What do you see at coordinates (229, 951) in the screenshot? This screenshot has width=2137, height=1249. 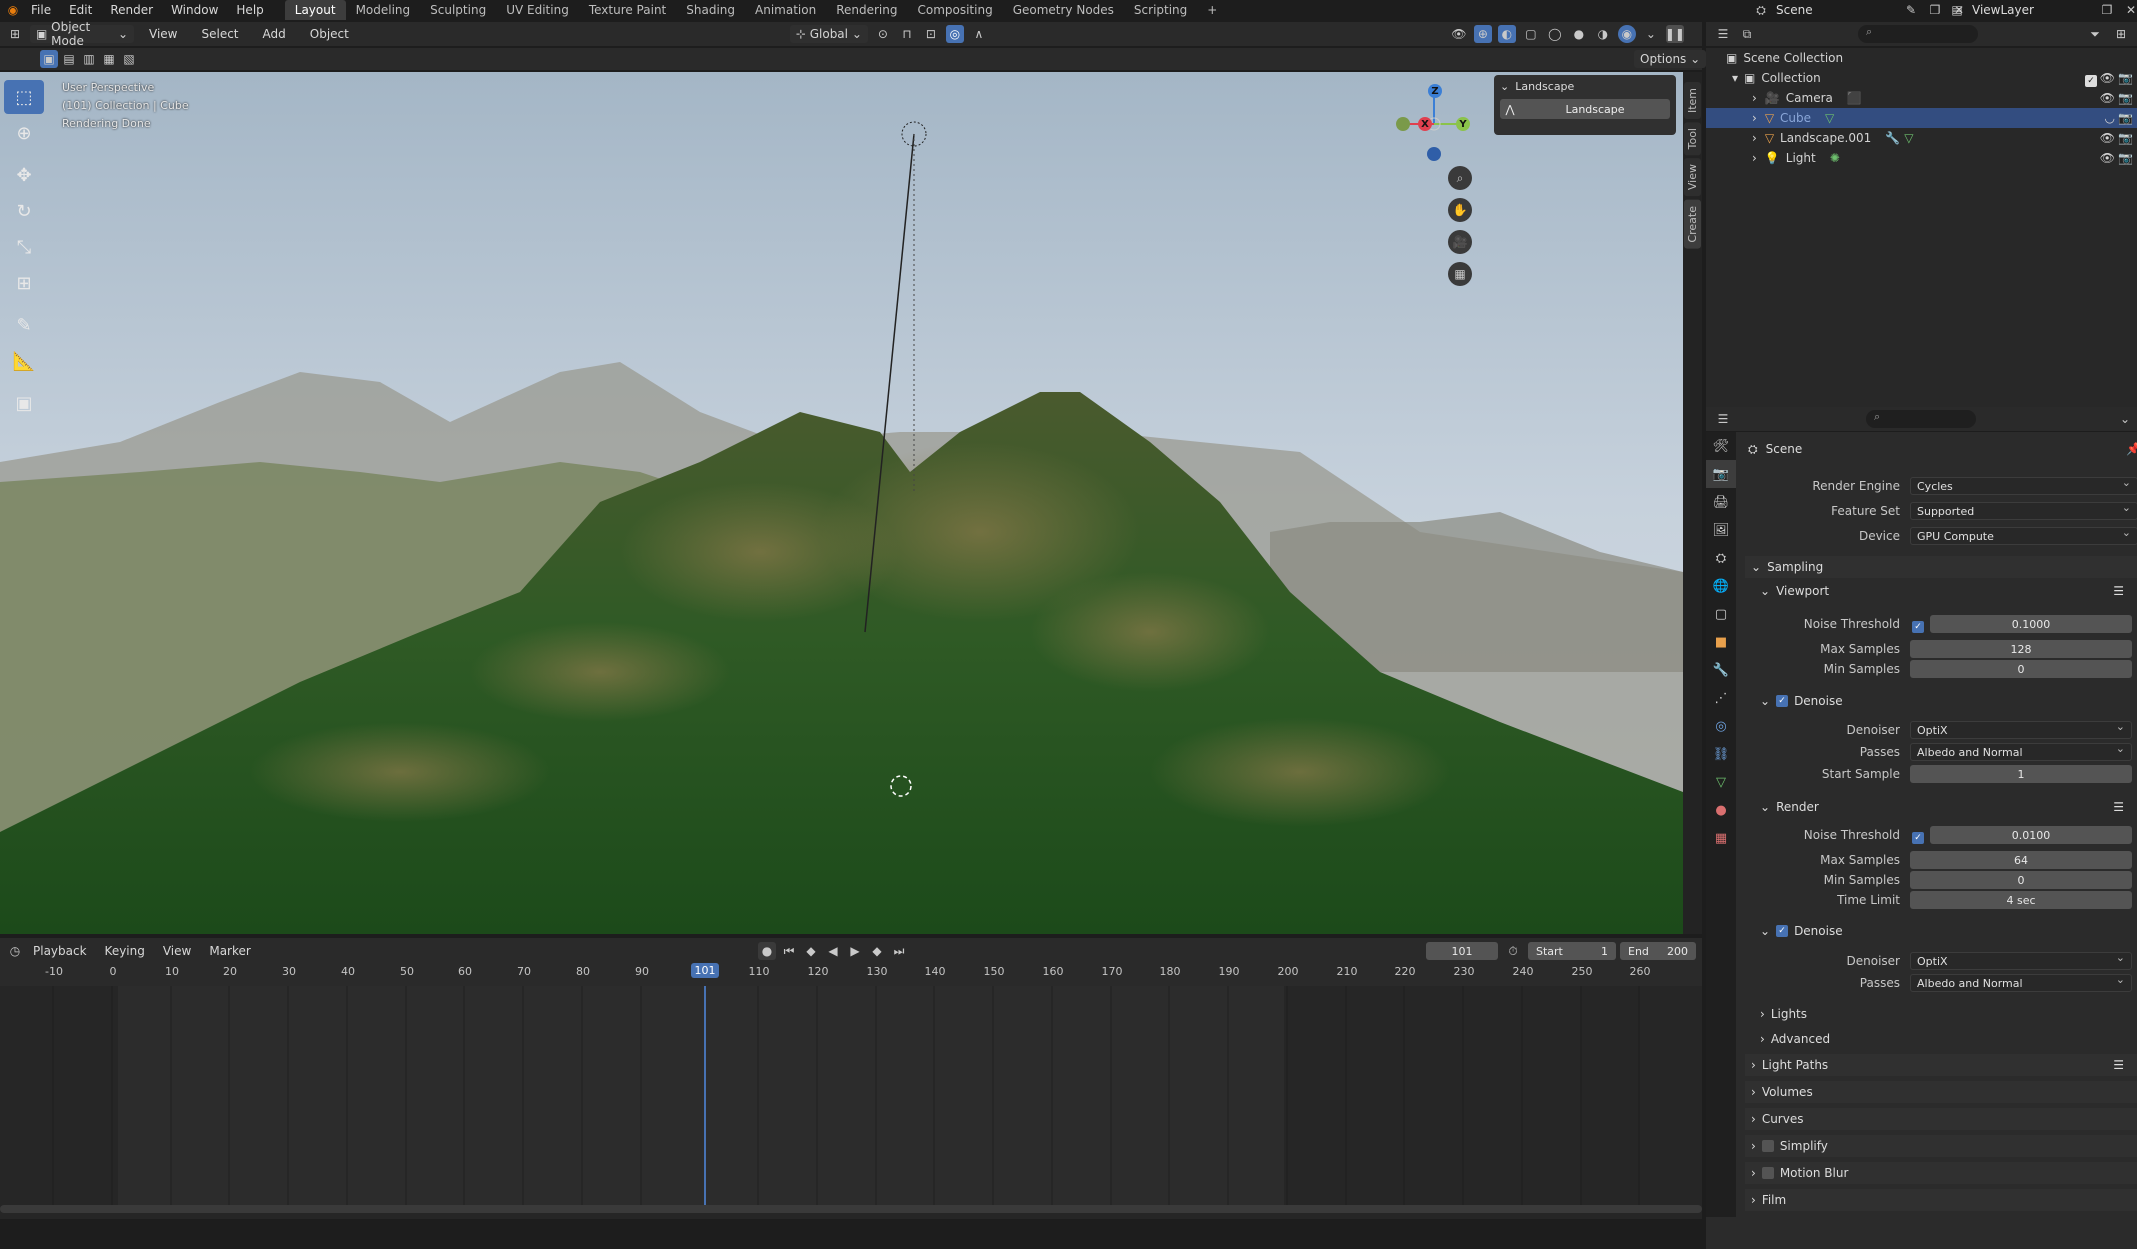 I see `menu-marker: Marker` at bounding box center [229, 951].